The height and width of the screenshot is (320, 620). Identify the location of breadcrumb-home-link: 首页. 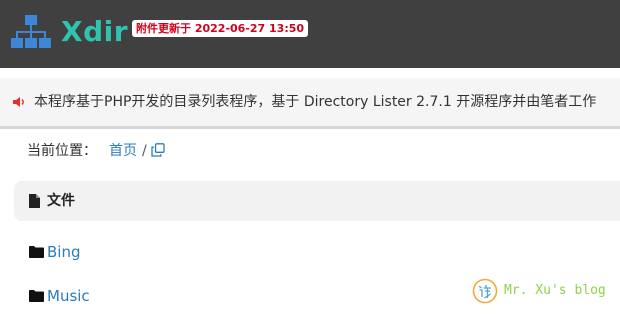
(123, 151).